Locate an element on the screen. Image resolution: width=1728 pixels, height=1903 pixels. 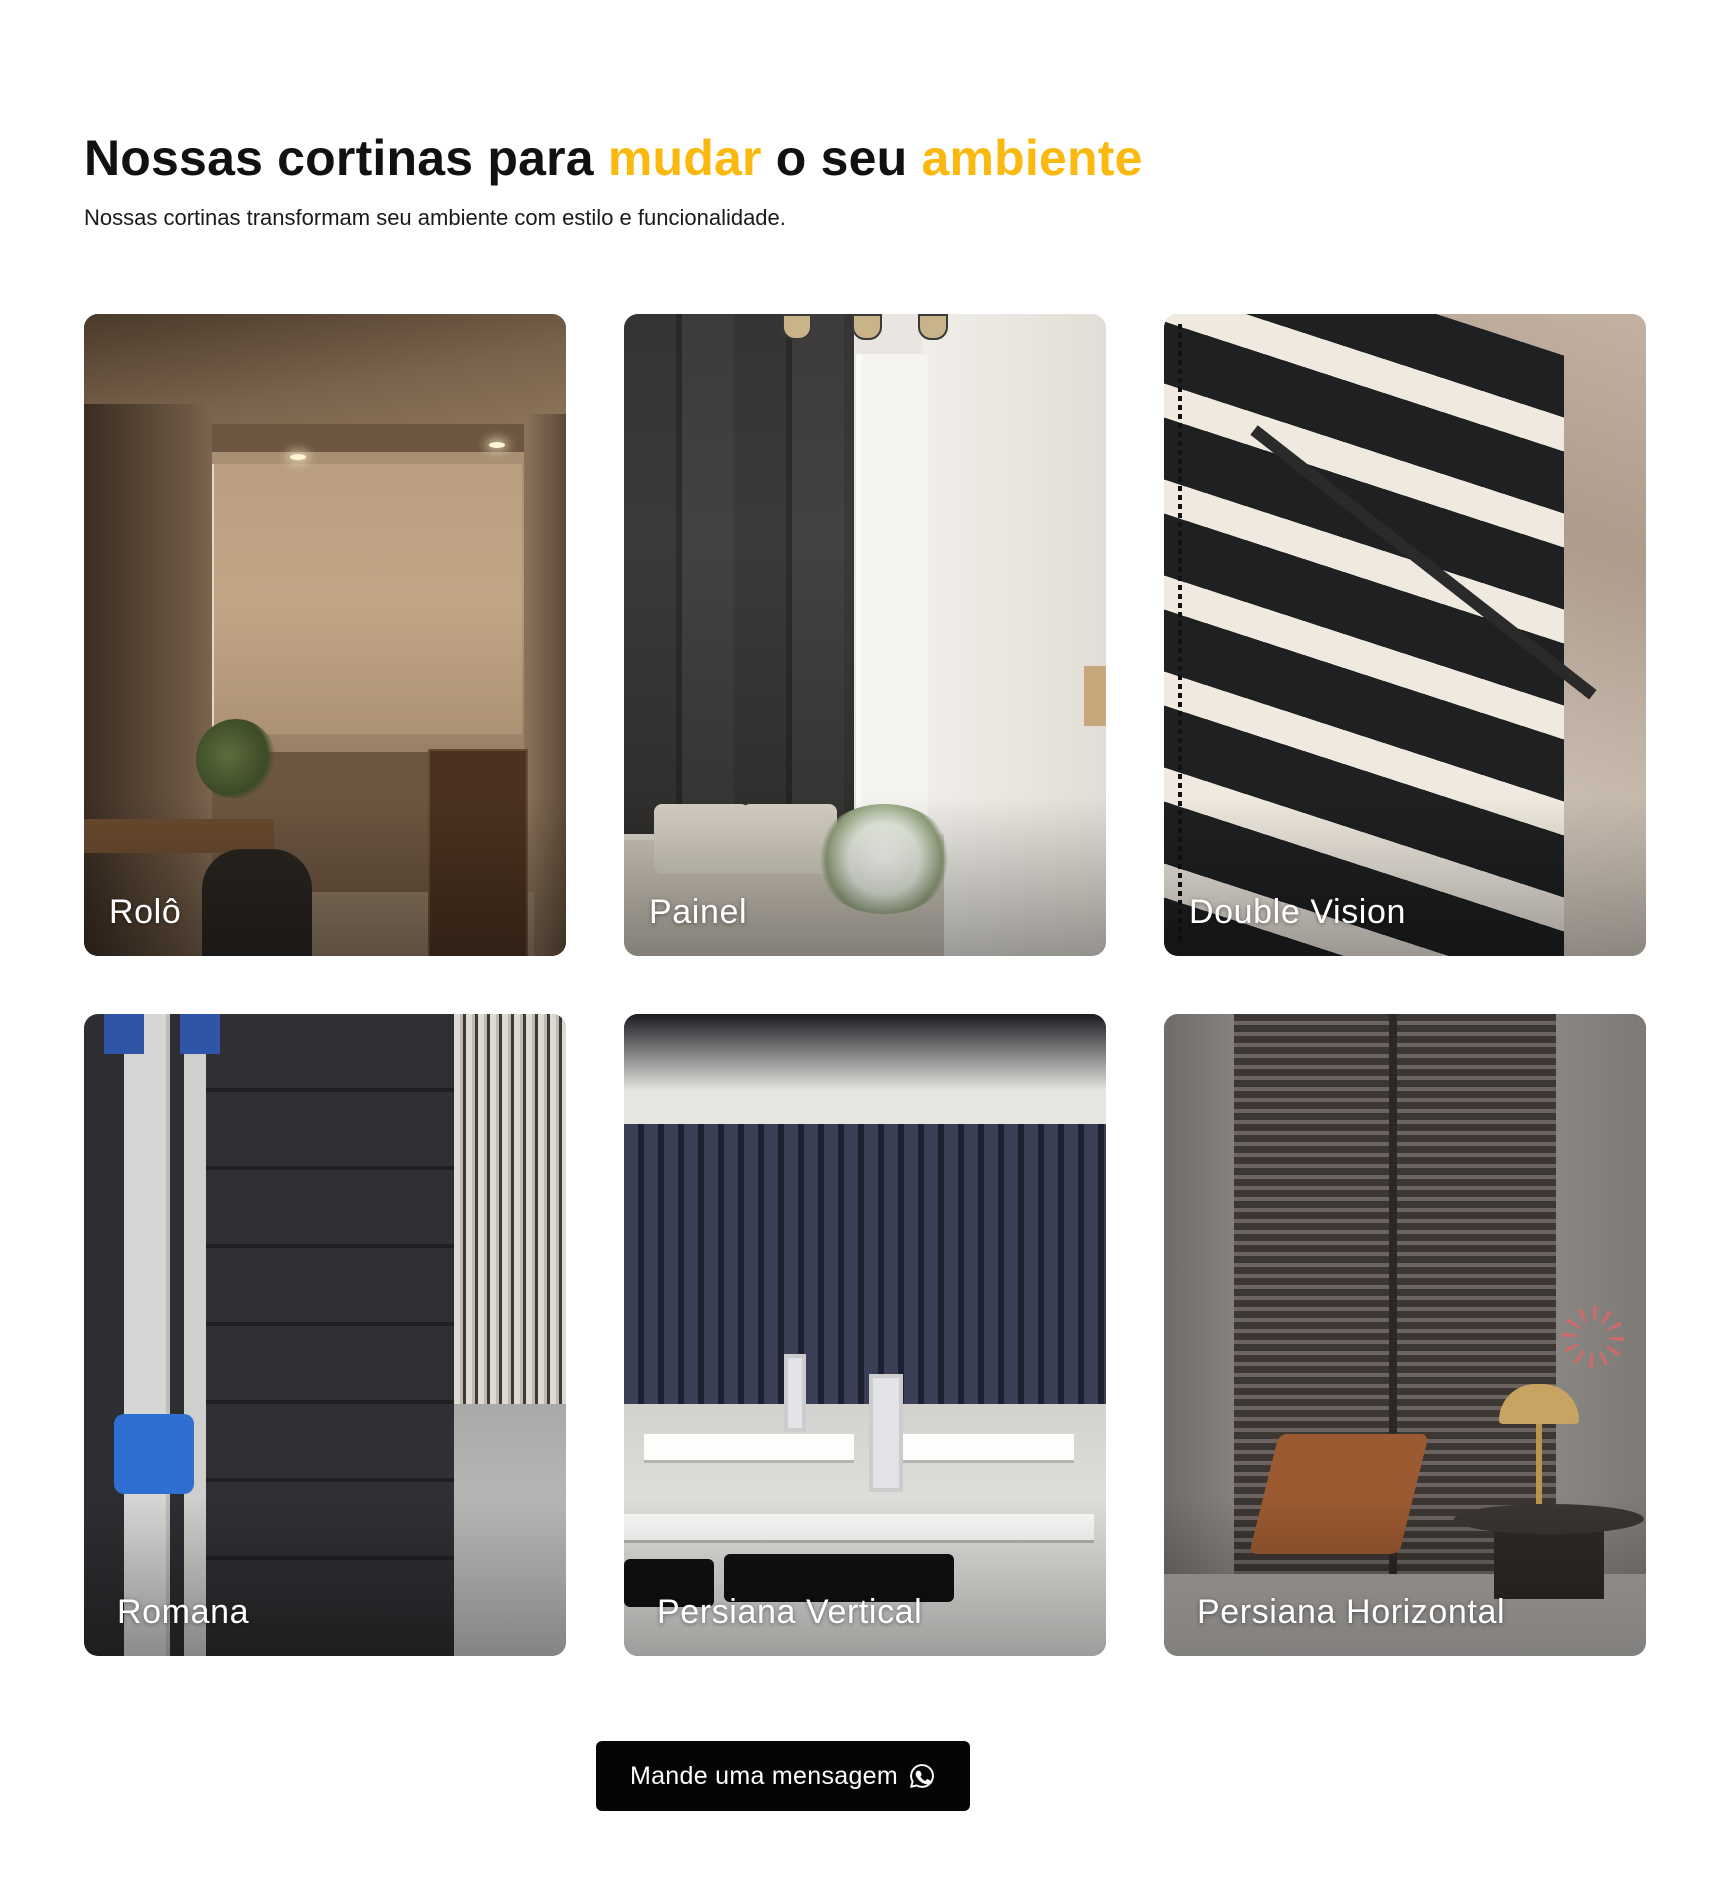
send-message-label: Mande uma mensagem is located at coordinates (764, 1775).